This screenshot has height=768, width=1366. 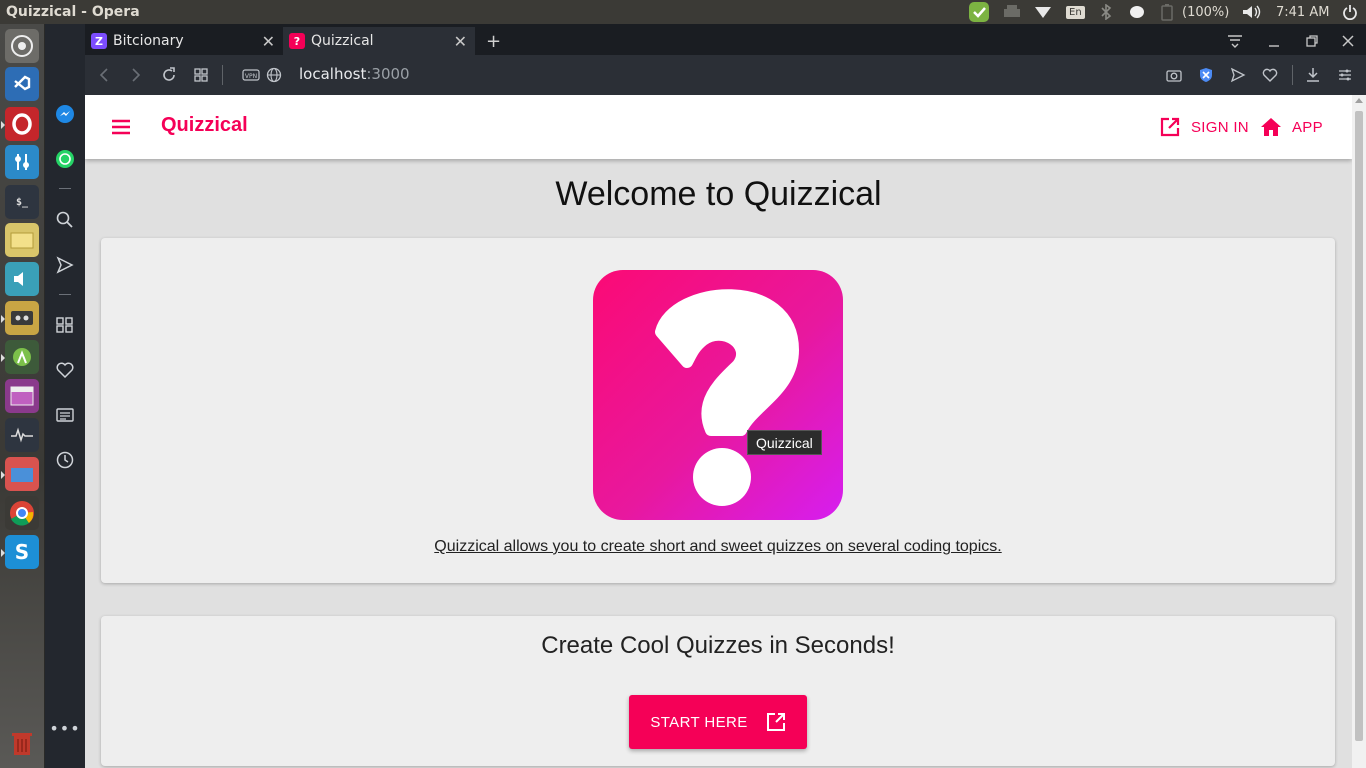 What do you see at coordinates (1251, 12) in the screenshot?
I see `volume-icon` at bounding box center [1251, 12].